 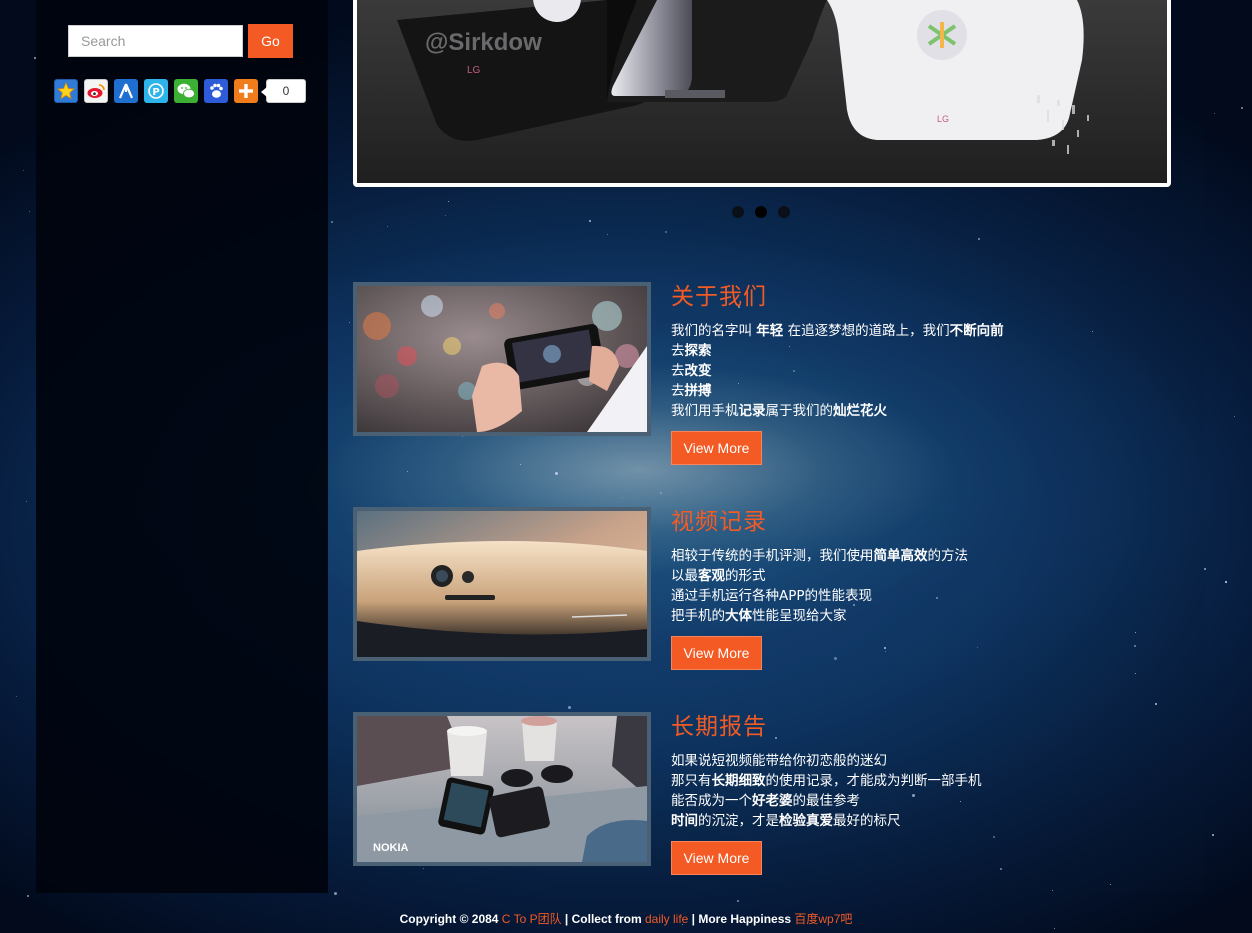 I want to click on renren-icon, so click(x=126, y=91).